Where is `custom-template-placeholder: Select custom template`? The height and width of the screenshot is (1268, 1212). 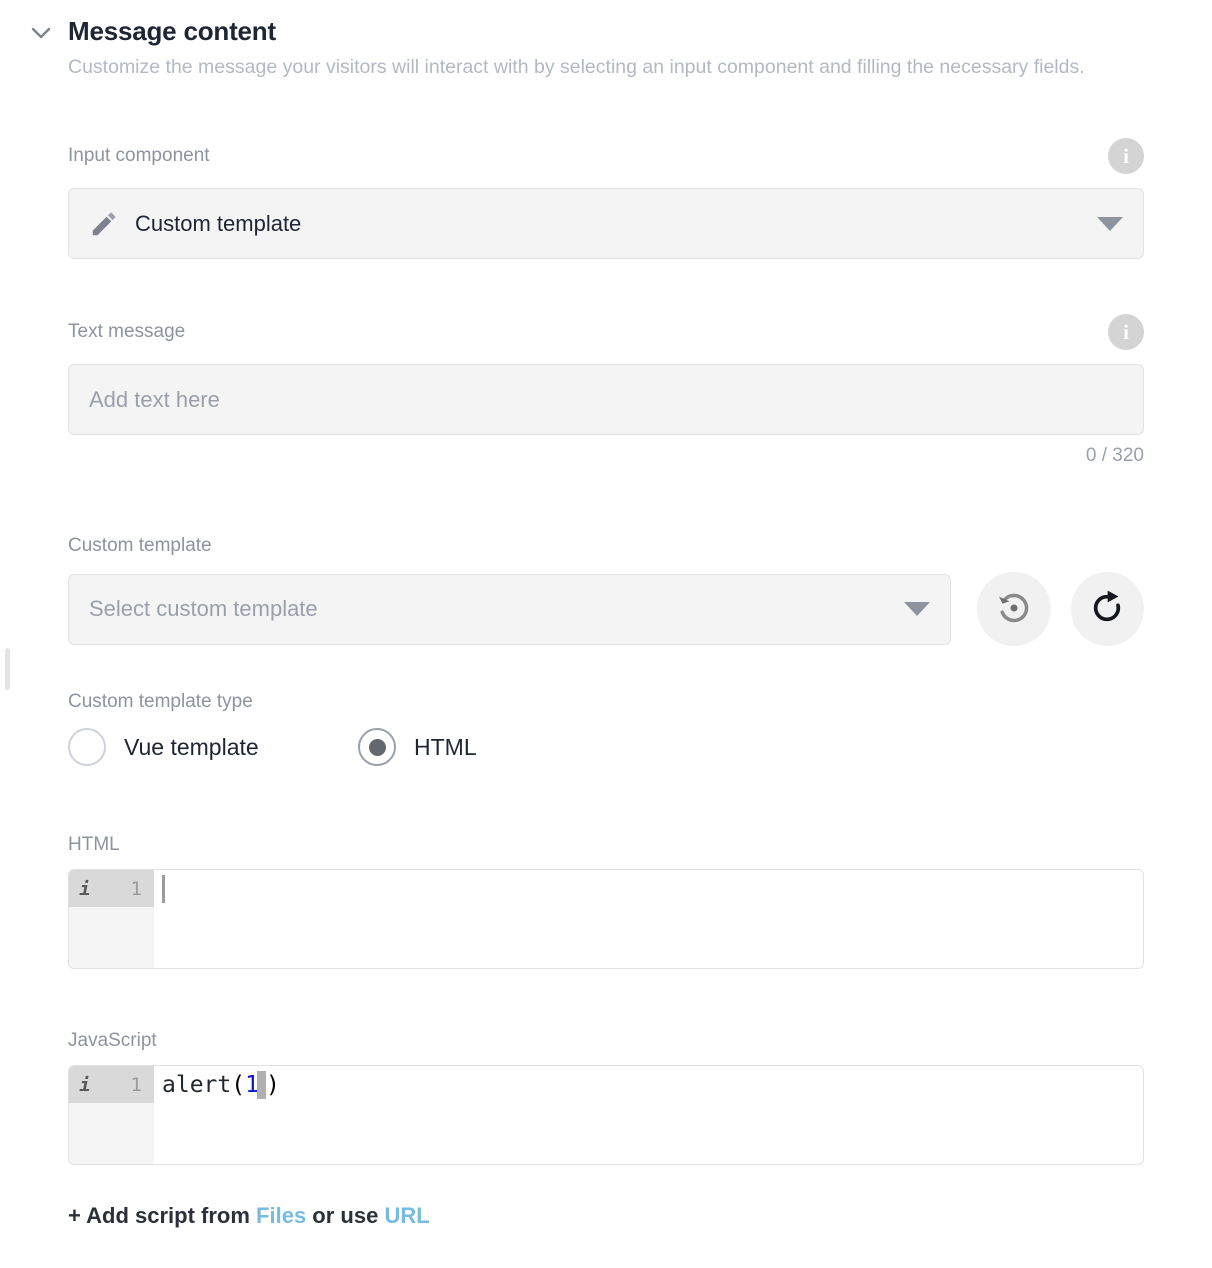
custom-template-placeholder: Select custom template is located at coordinates (203, 608).